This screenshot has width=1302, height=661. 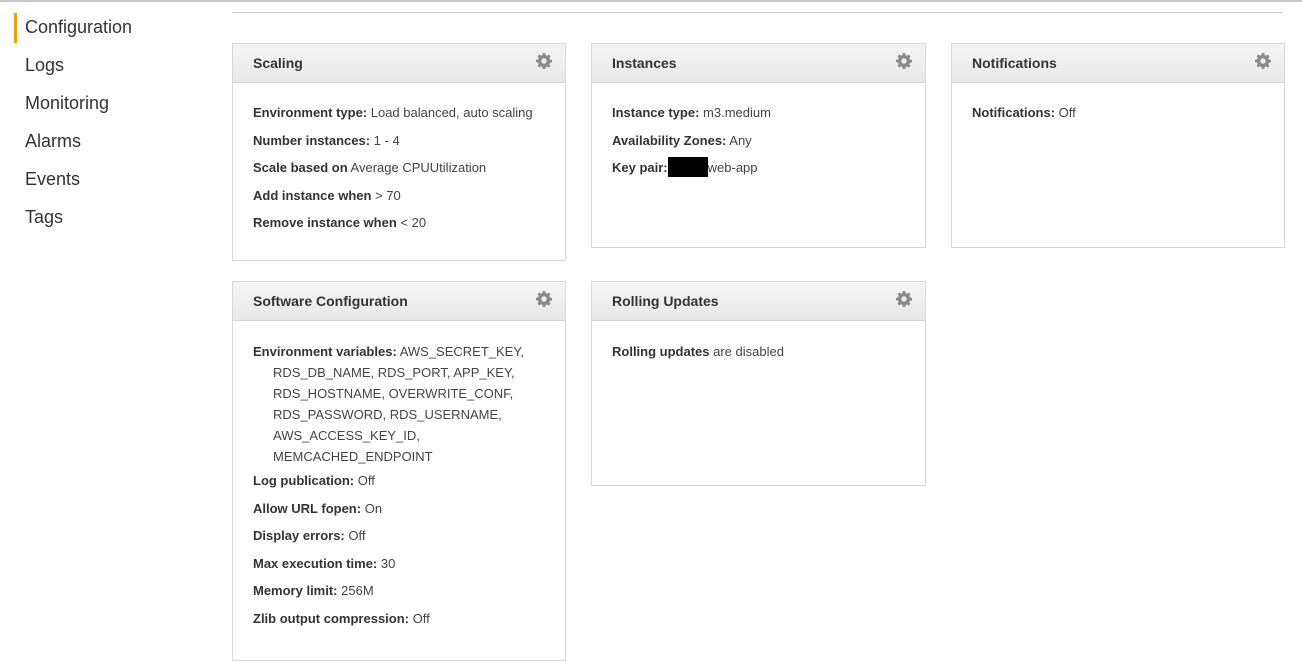 What do you see at coordinates (644, 63) in the screenshot?
I see `panel-title: Instances` at bounding box center [644, 63].